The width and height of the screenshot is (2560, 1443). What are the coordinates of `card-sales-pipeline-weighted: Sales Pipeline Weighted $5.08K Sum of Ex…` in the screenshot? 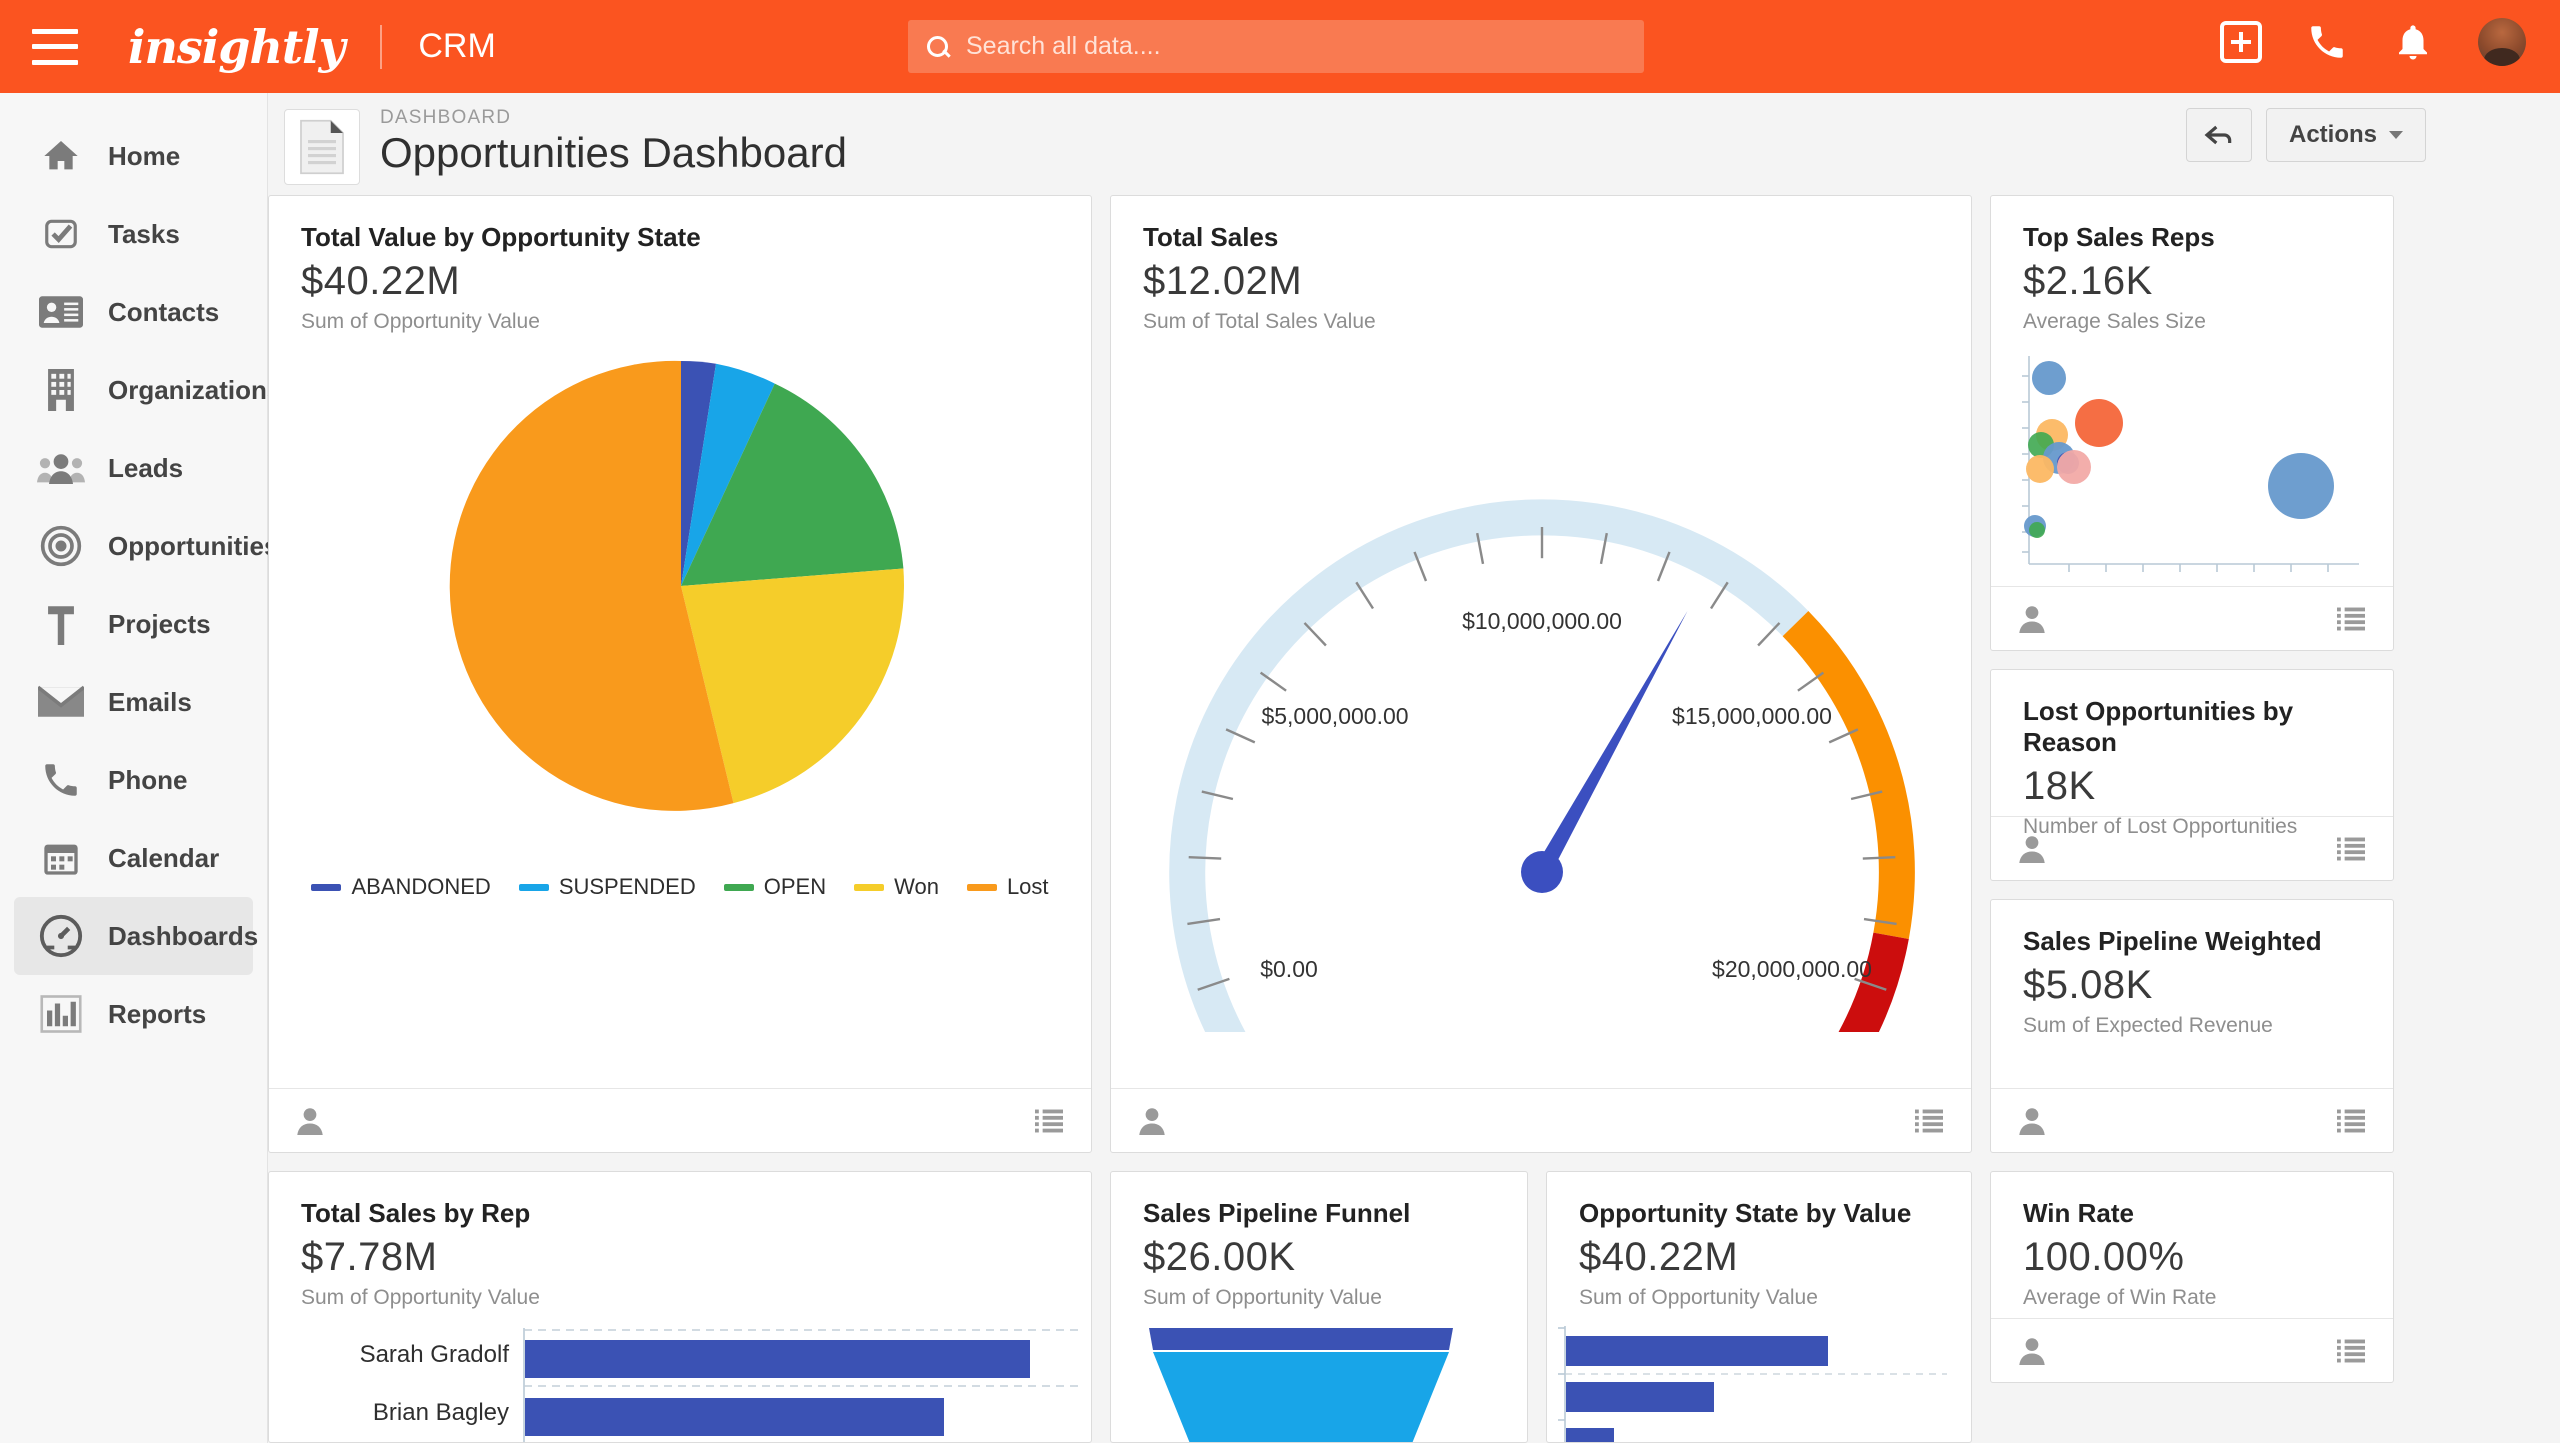 It's located at (2192, 1026).